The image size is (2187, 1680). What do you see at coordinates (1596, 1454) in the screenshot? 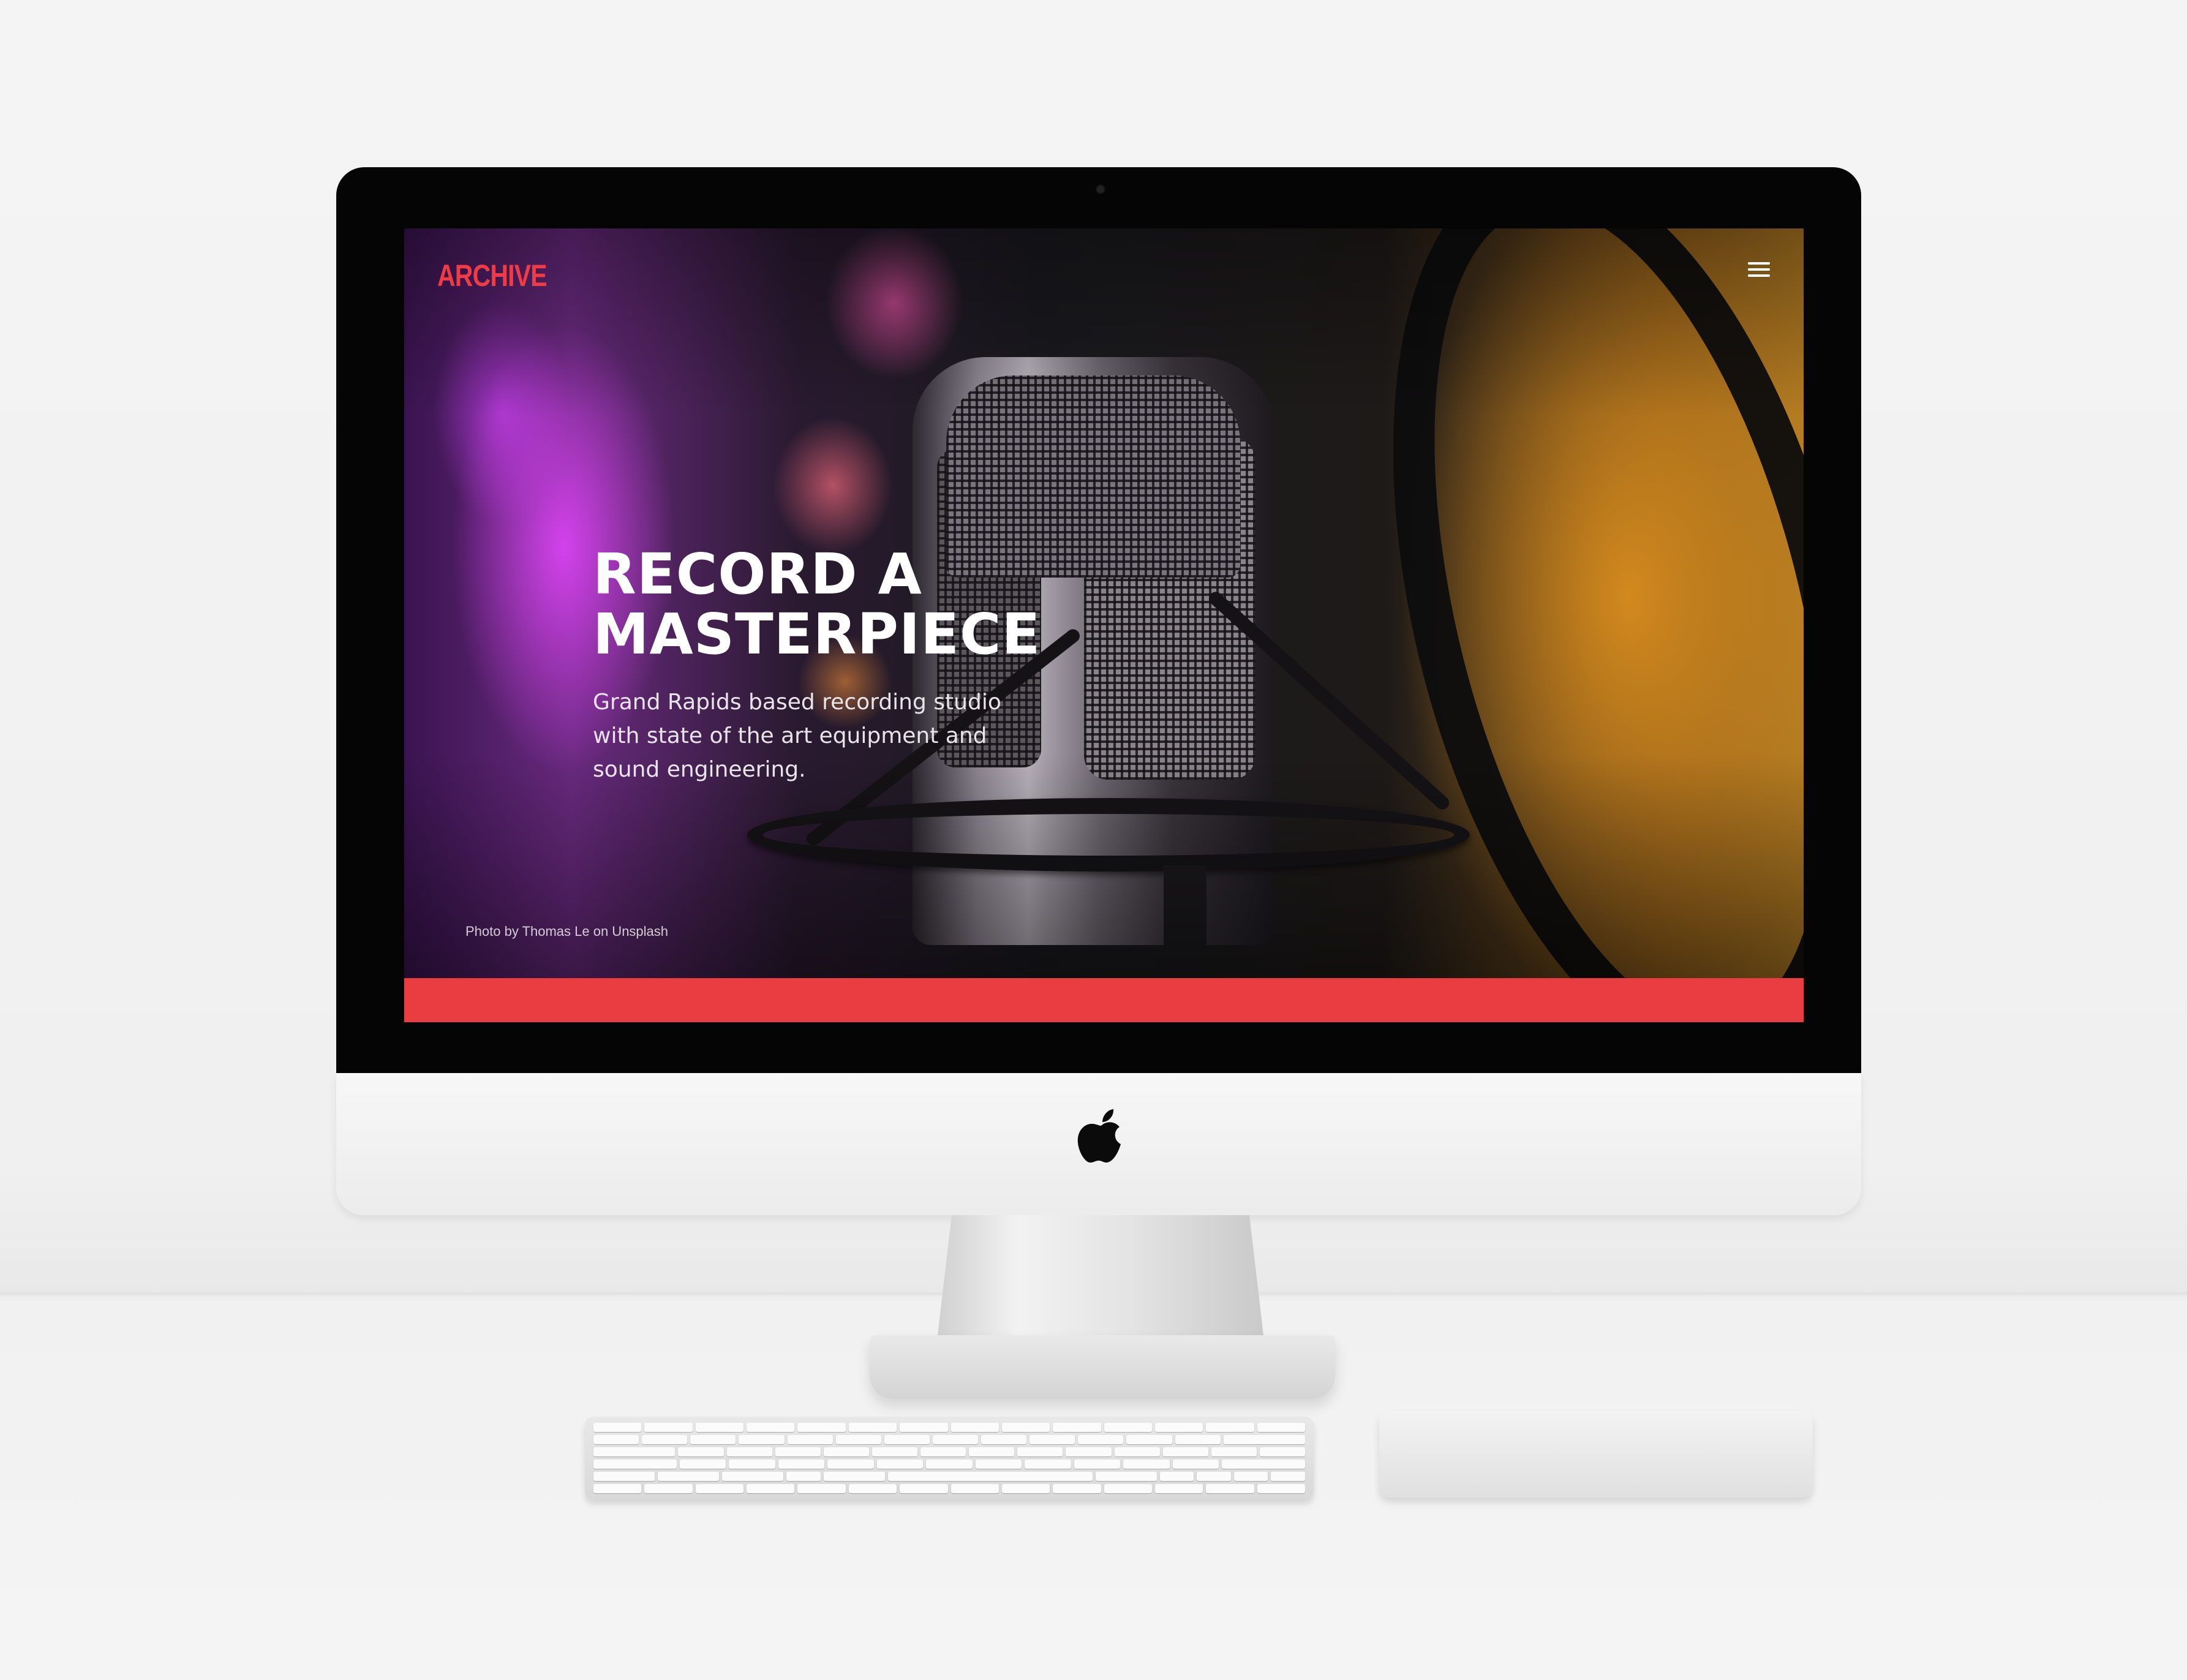
I see `trackpad` at bounding box center [1596, 1454].